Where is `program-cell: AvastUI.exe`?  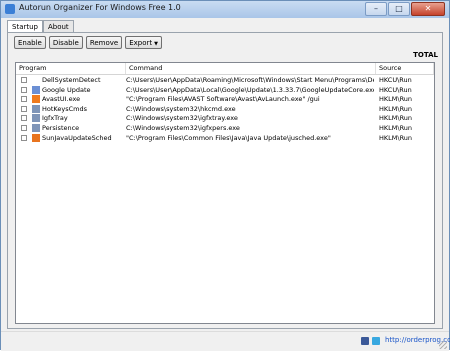 program-cell: AvastUI.exe is located at coordinates (61, 99).